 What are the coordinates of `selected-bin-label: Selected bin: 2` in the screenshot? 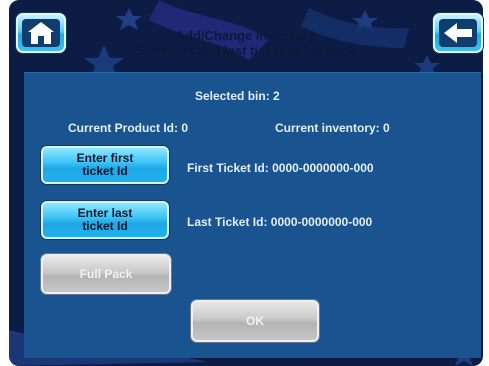 It's located at (237, 96).